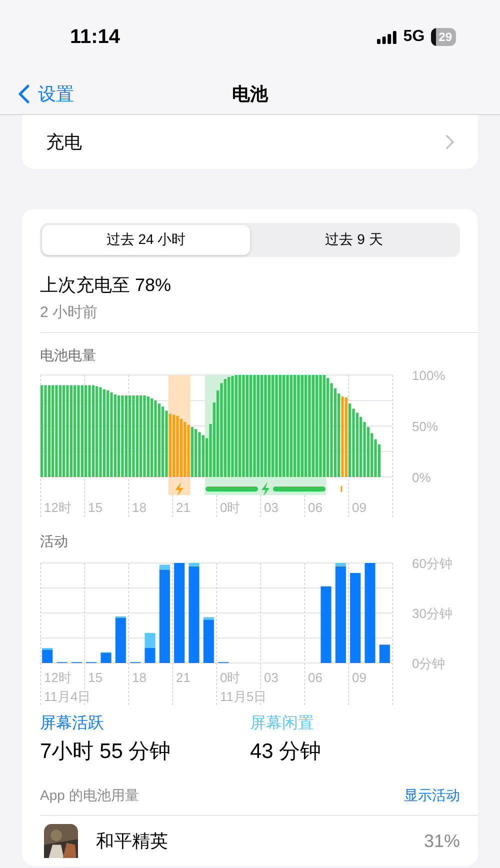 The image size is (500, 868). What do you see at coordinates (250, 142) in the screenshot?
I see `charging-row: 充电` at bounding box center [250, 142].